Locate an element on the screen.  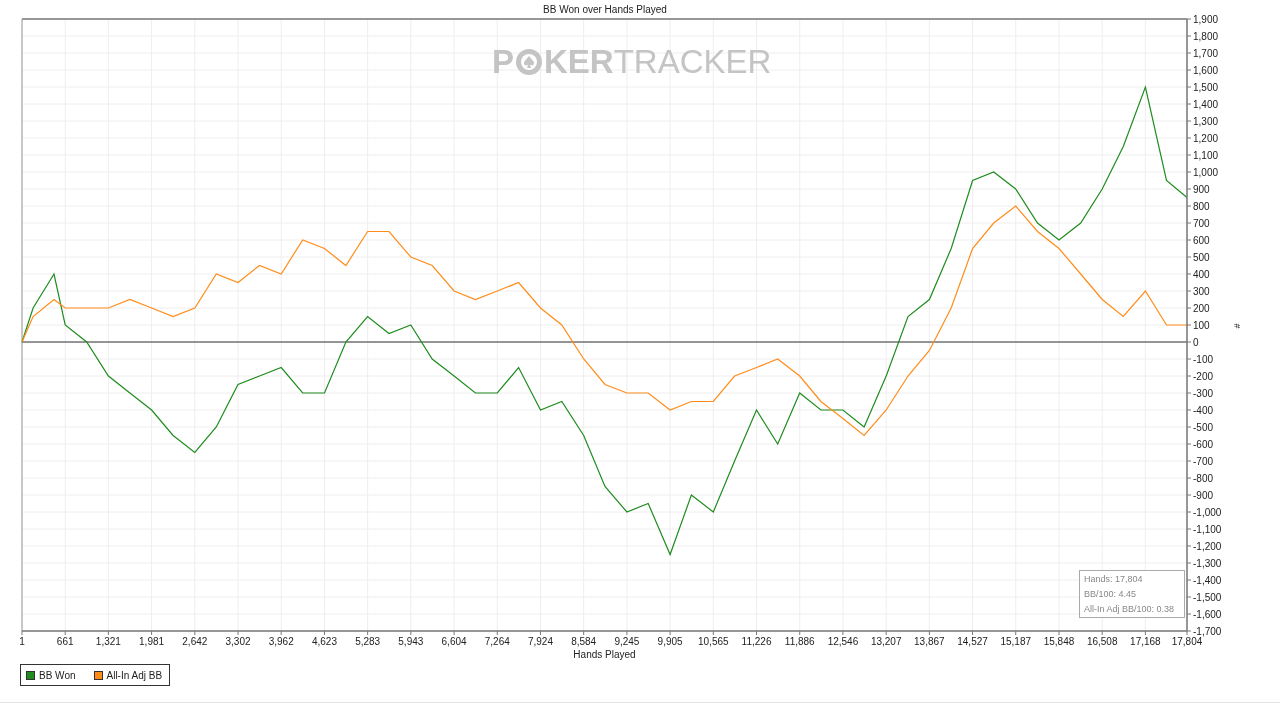
x-tick-label: 17,804 is located at coordinates (1187, 641).